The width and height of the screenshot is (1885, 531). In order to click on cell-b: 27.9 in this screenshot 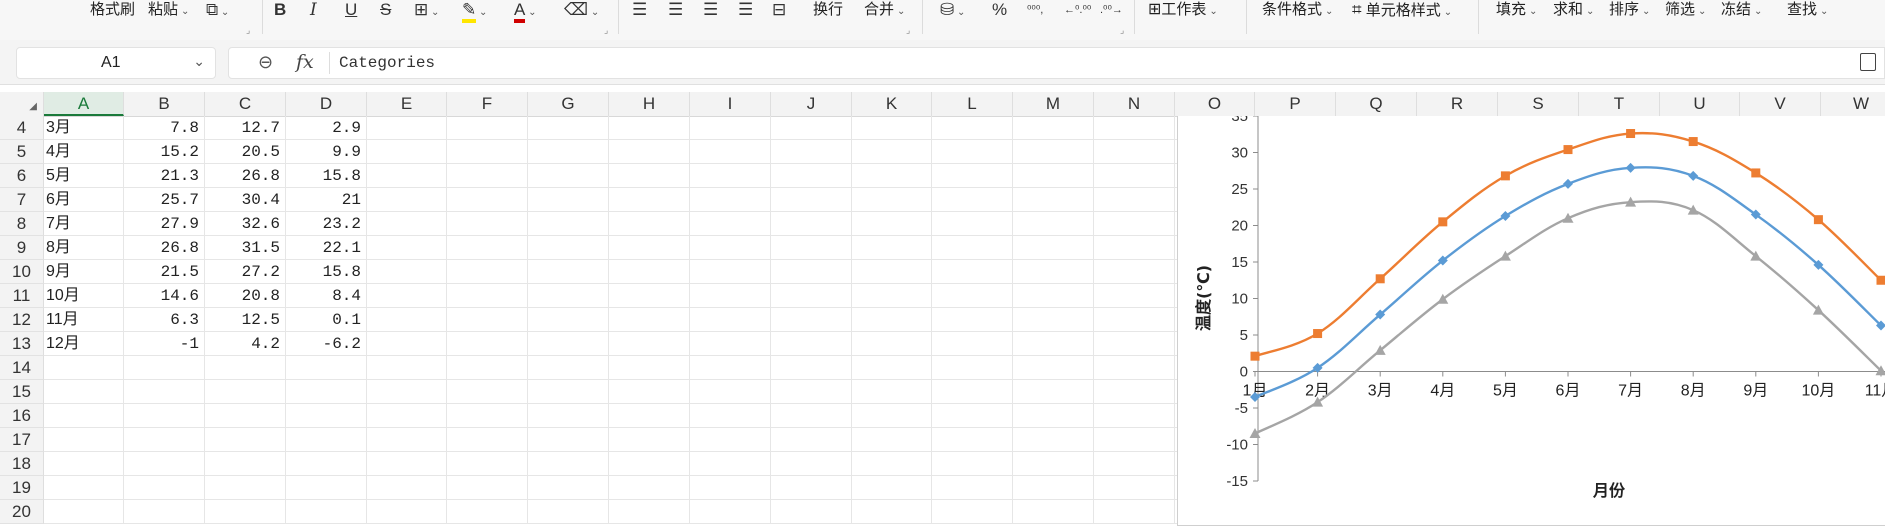, I will do `click(164, 224)`.